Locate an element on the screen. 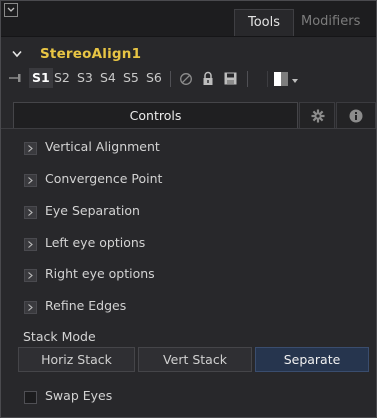 This screenshot has width=377, height=418. color-swatch-icon is located at coordinates (281, 79).